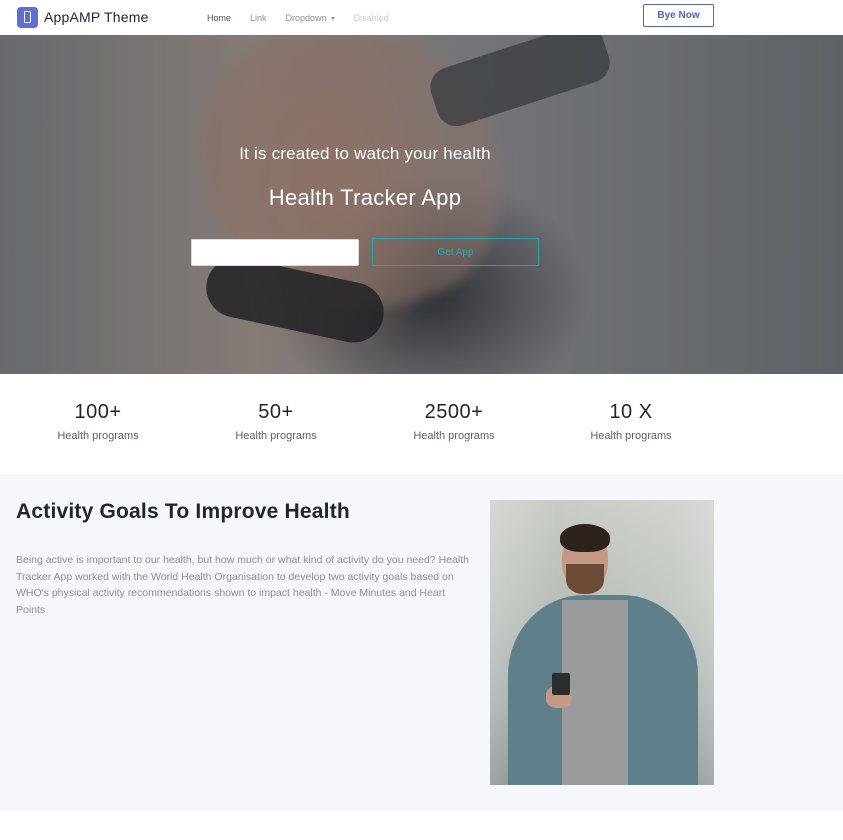  I want to click on buy-now-button: Bye Now, so click(678, 15).